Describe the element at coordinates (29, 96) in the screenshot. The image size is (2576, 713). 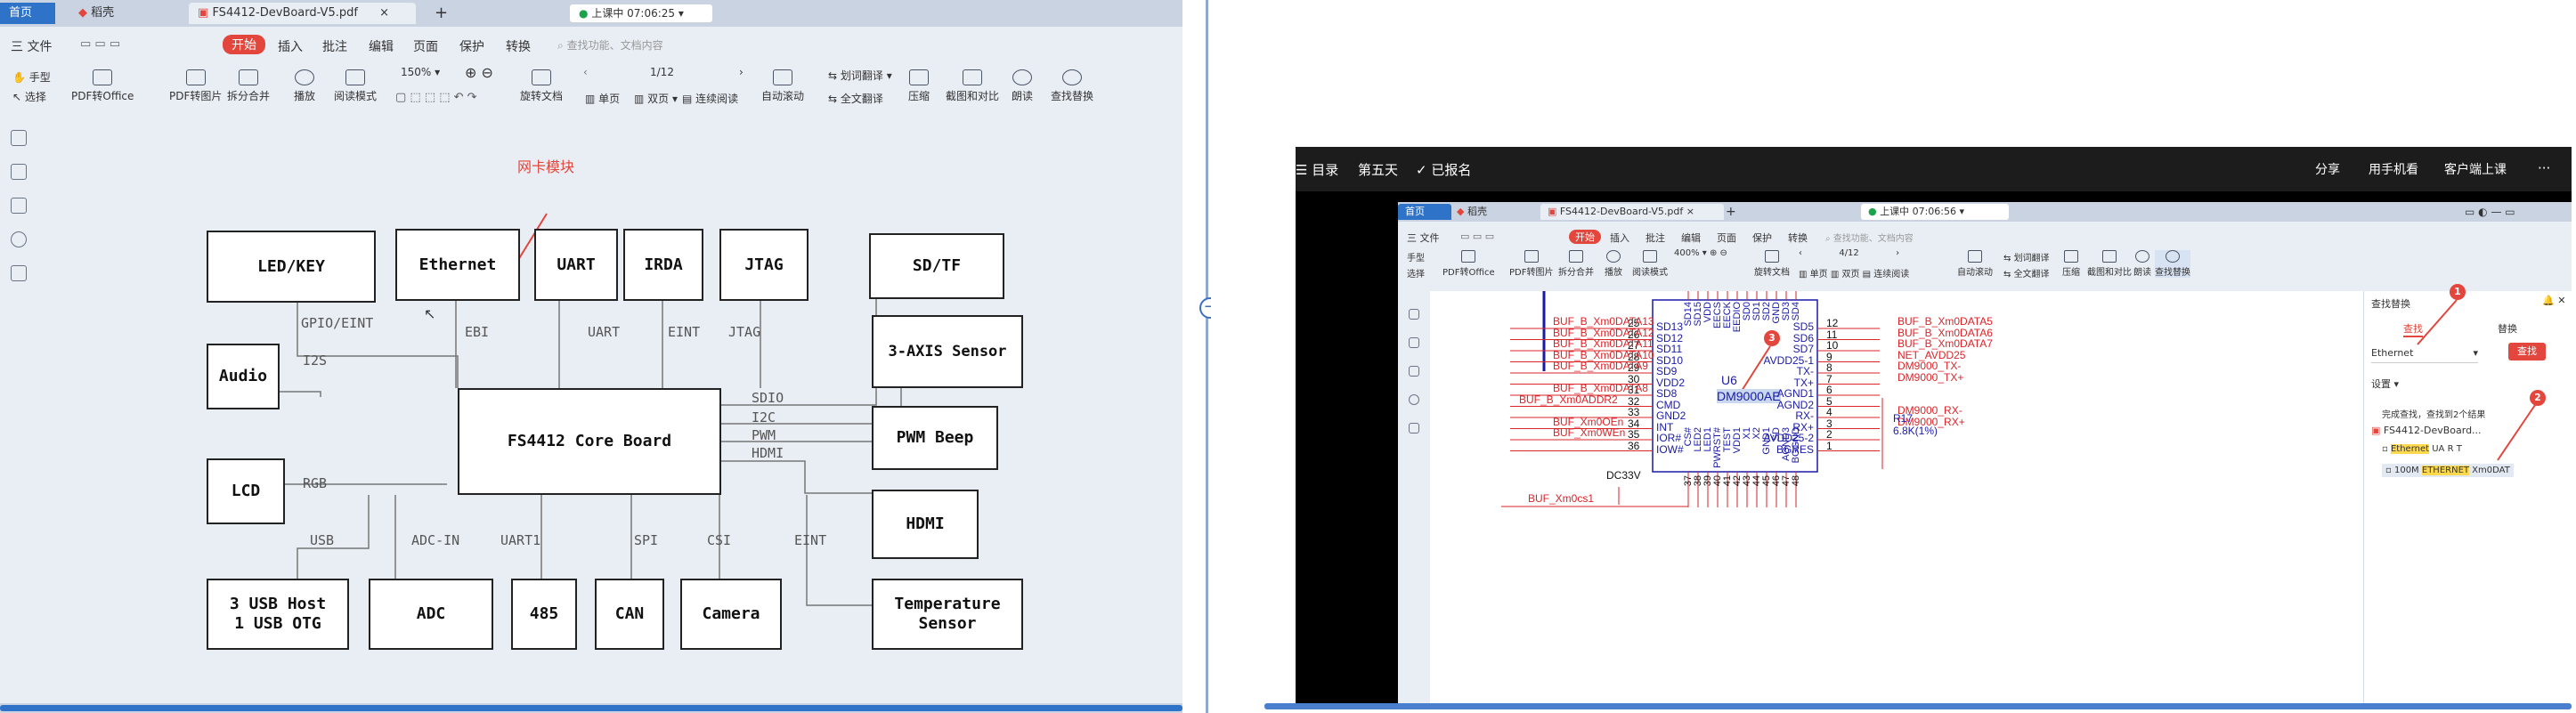
I see `select-tool: ↖ 选择` at that location.